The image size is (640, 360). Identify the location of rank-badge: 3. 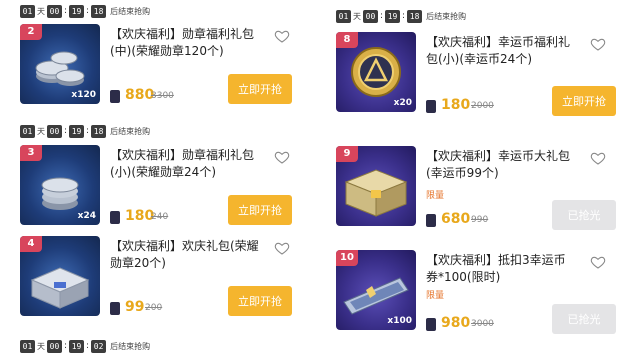
(31, 153).